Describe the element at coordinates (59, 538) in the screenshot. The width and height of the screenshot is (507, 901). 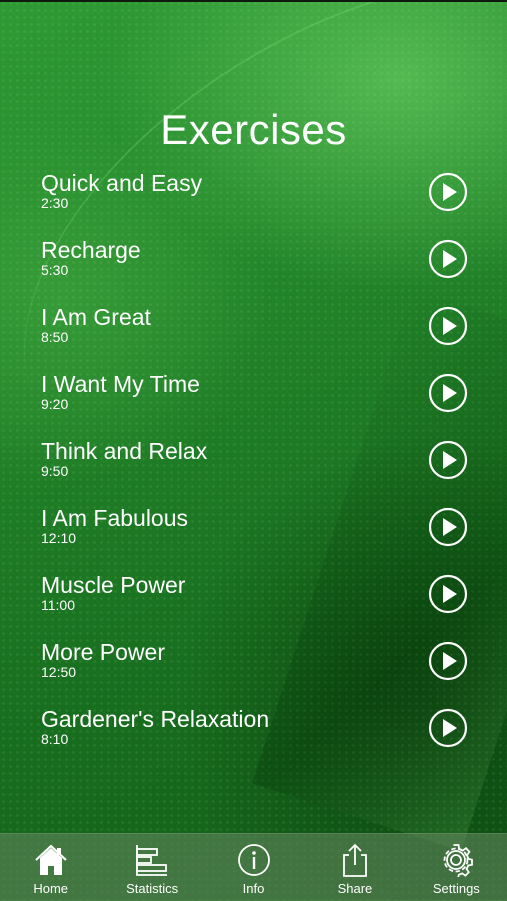
I see `exercise-duration: 12:10` at that location.